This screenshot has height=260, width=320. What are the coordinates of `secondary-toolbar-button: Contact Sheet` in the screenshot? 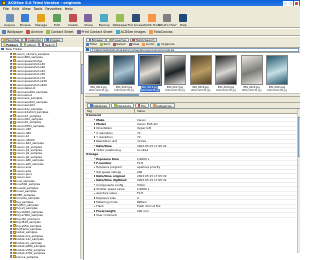 It's located at (59, 32).